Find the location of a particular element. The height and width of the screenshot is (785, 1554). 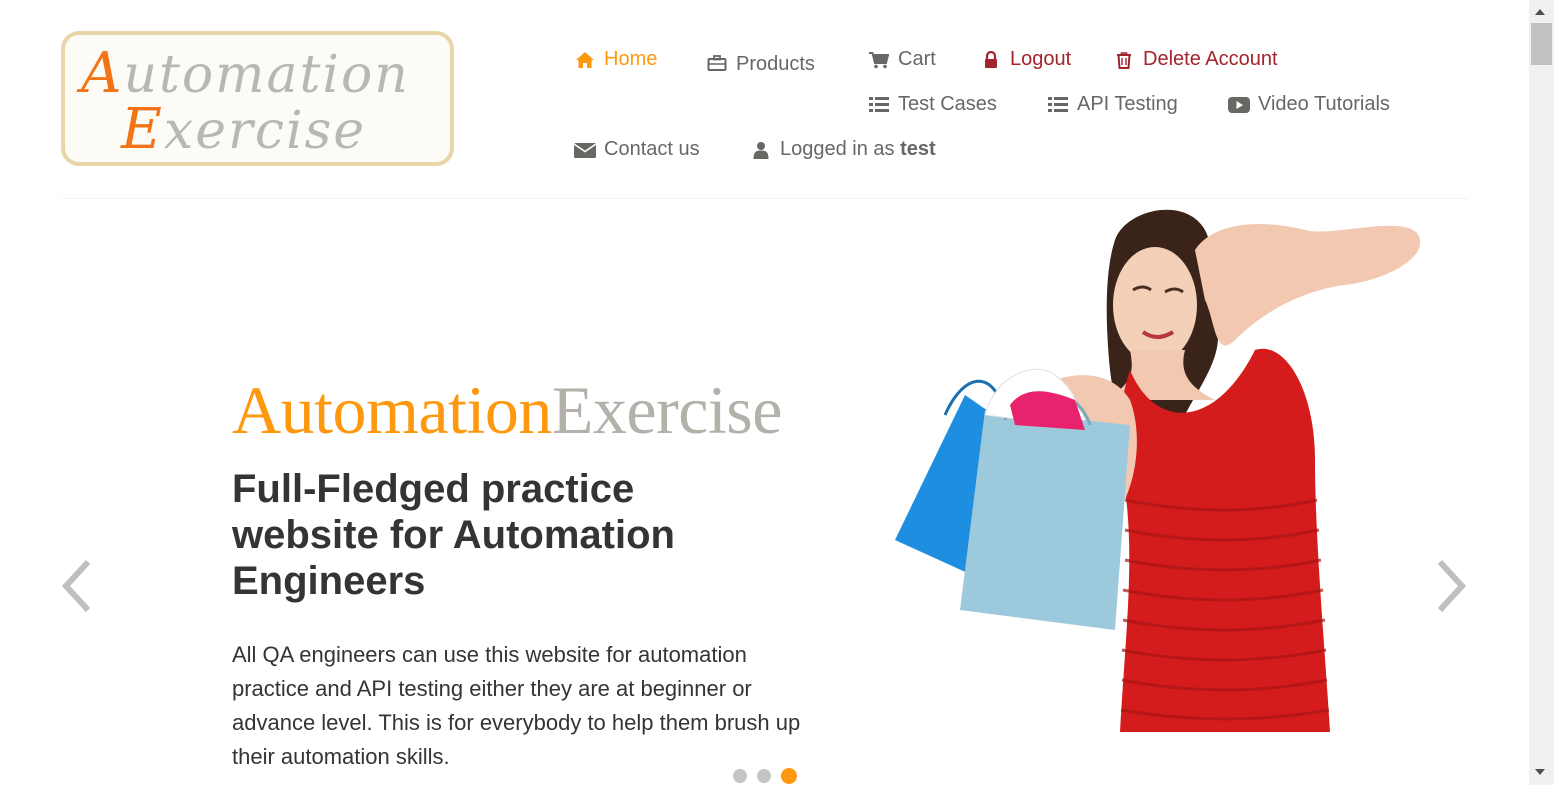

slider-title: AutomationExercise is located at coordinates (507, 410).